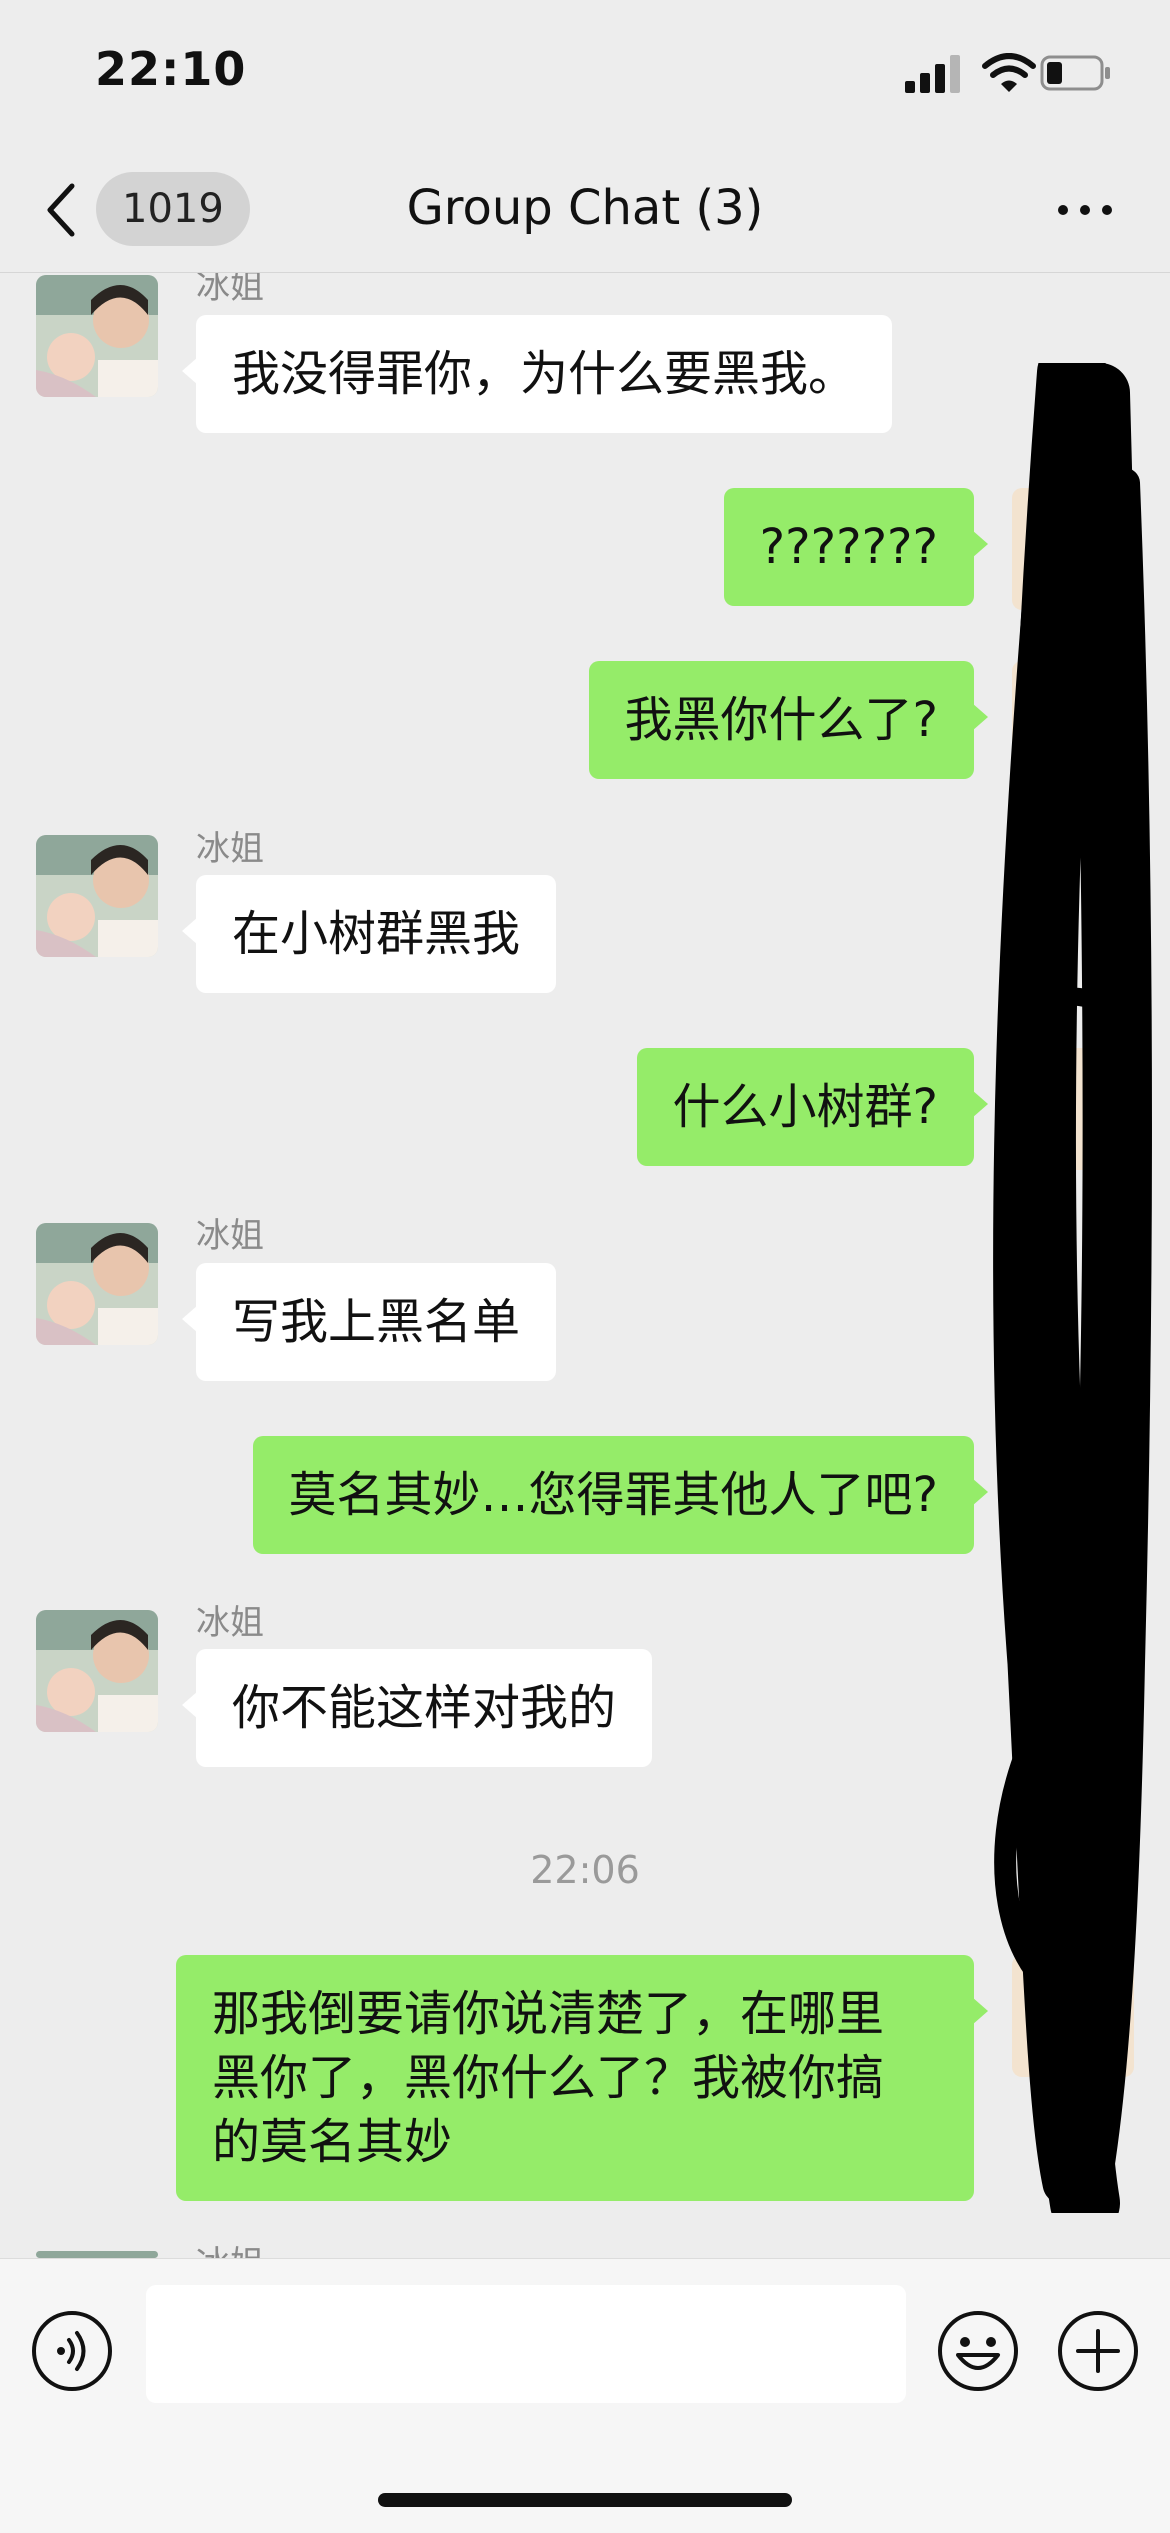 This screenshot has height=2533, width=1170. Describe the element at coordinates (369, 934) in the screenshot. I see `message-bubble-incoming: 在小树群黑我` at that location.